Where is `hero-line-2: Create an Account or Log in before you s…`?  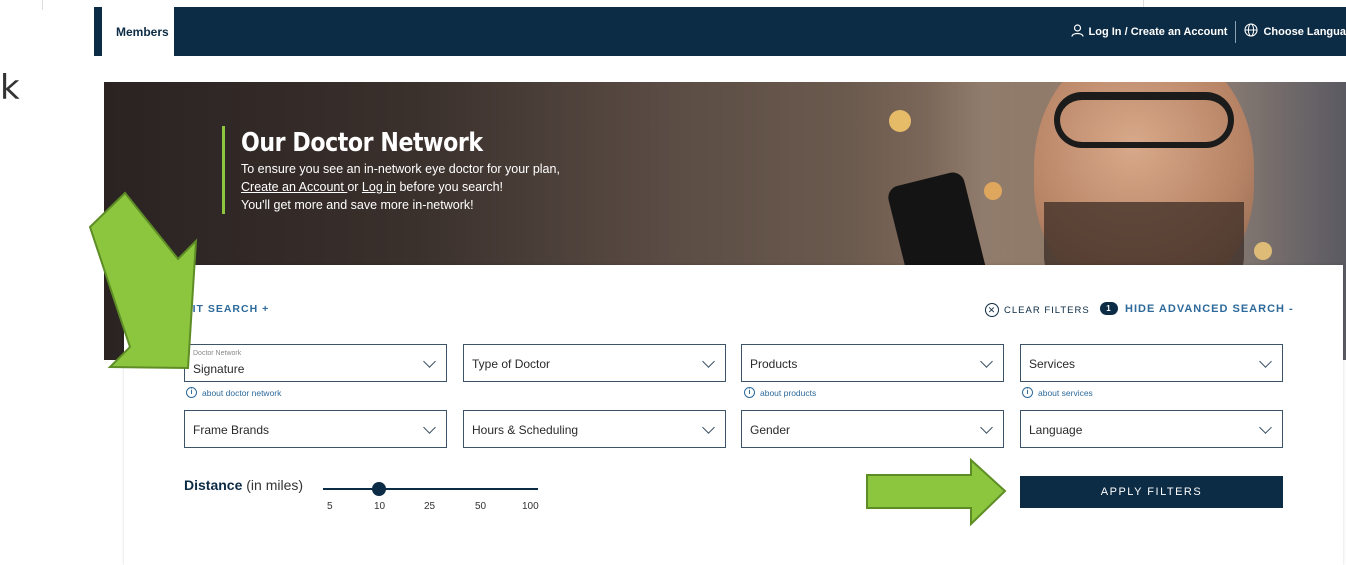 hero-line-2: Create an Account or Log in before you s… is located at coordinates (372, 187).